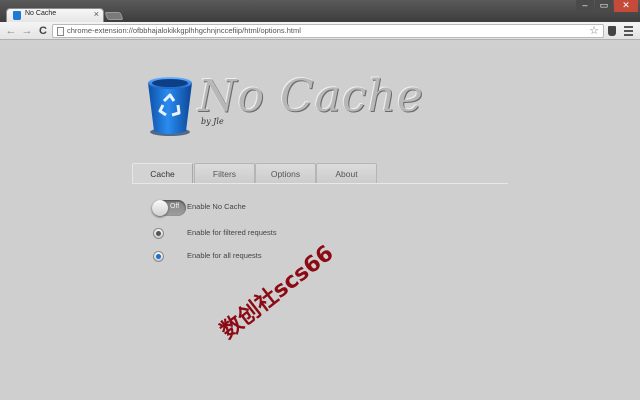  I want to click on browser-tab: No Cache ×, so click(55, 15).